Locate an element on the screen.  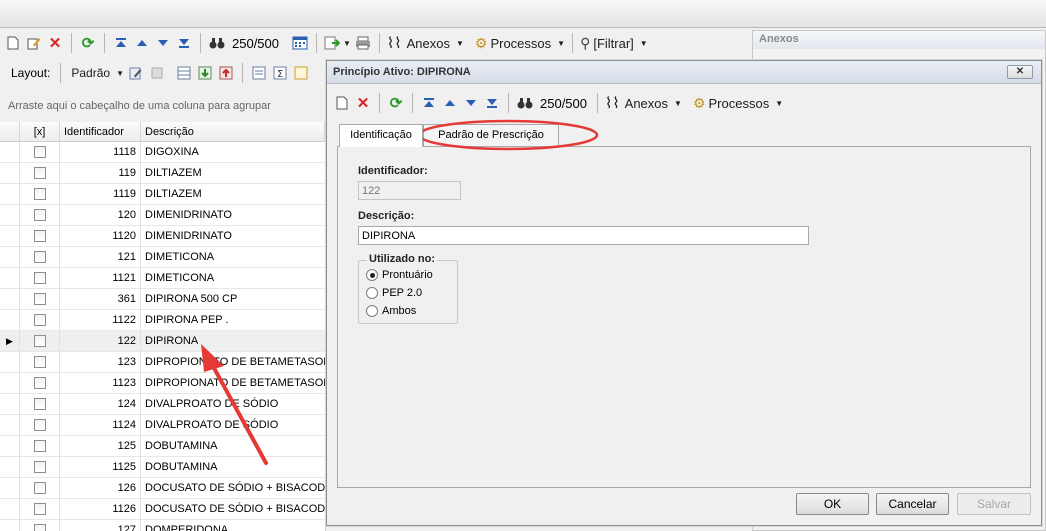
svg-text: Σ is located at coordinates (280, 74).